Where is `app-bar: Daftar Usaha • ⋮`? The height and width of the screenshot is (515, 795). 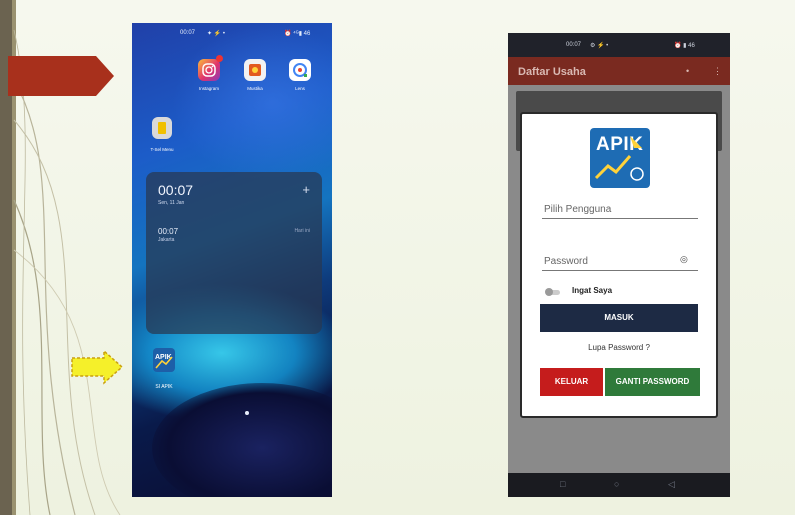
app-bar: Daftar Usaha • ⋮ is located at coordinates (619, 71).